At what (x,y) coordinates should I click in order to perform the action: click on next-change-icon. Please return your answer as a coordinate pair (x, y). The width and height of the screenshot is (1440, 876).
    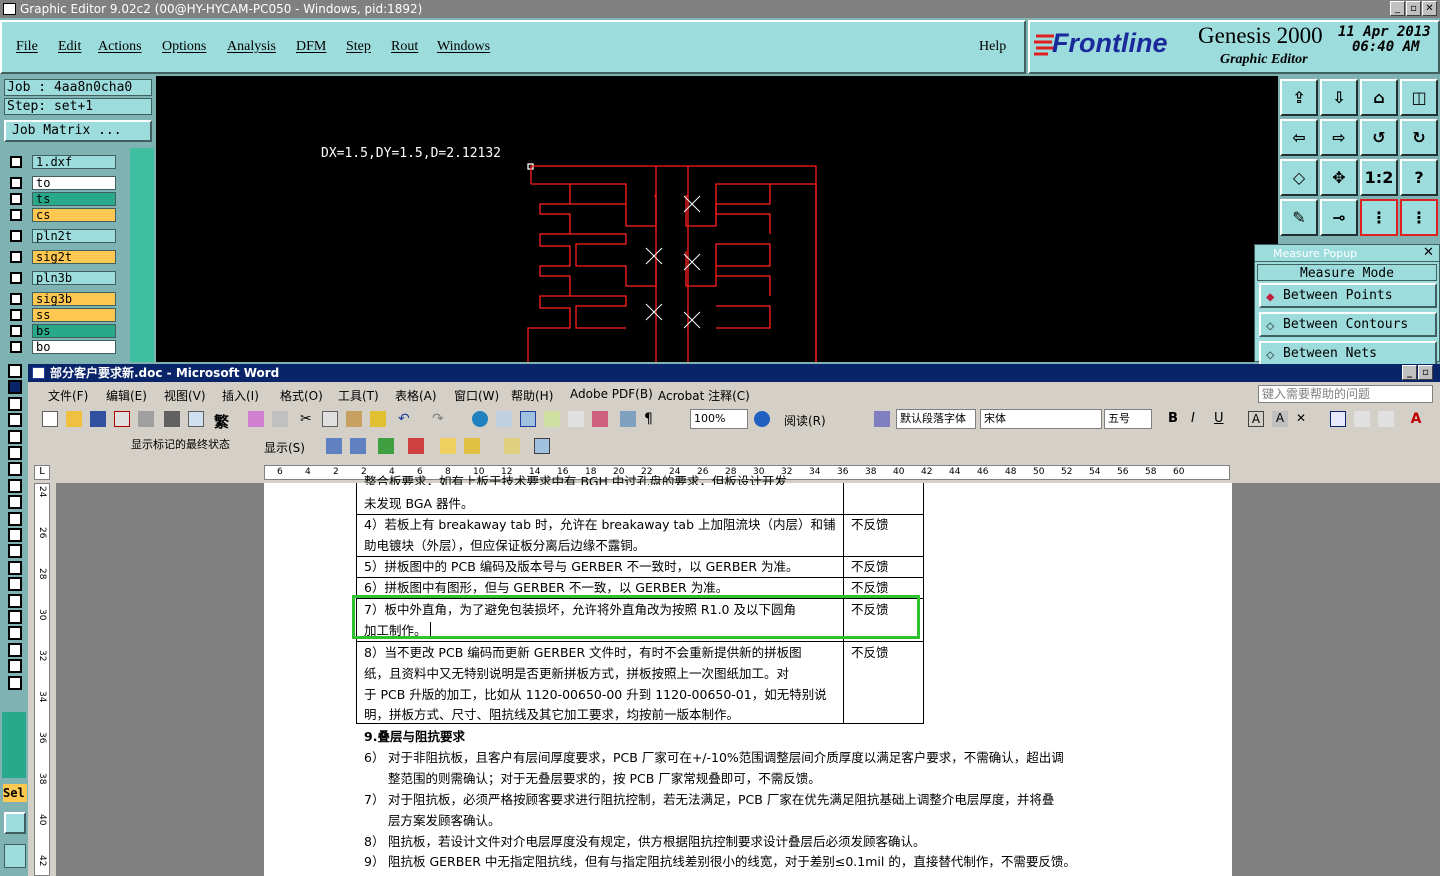
    Looking at the image, I should click on (358, 446).